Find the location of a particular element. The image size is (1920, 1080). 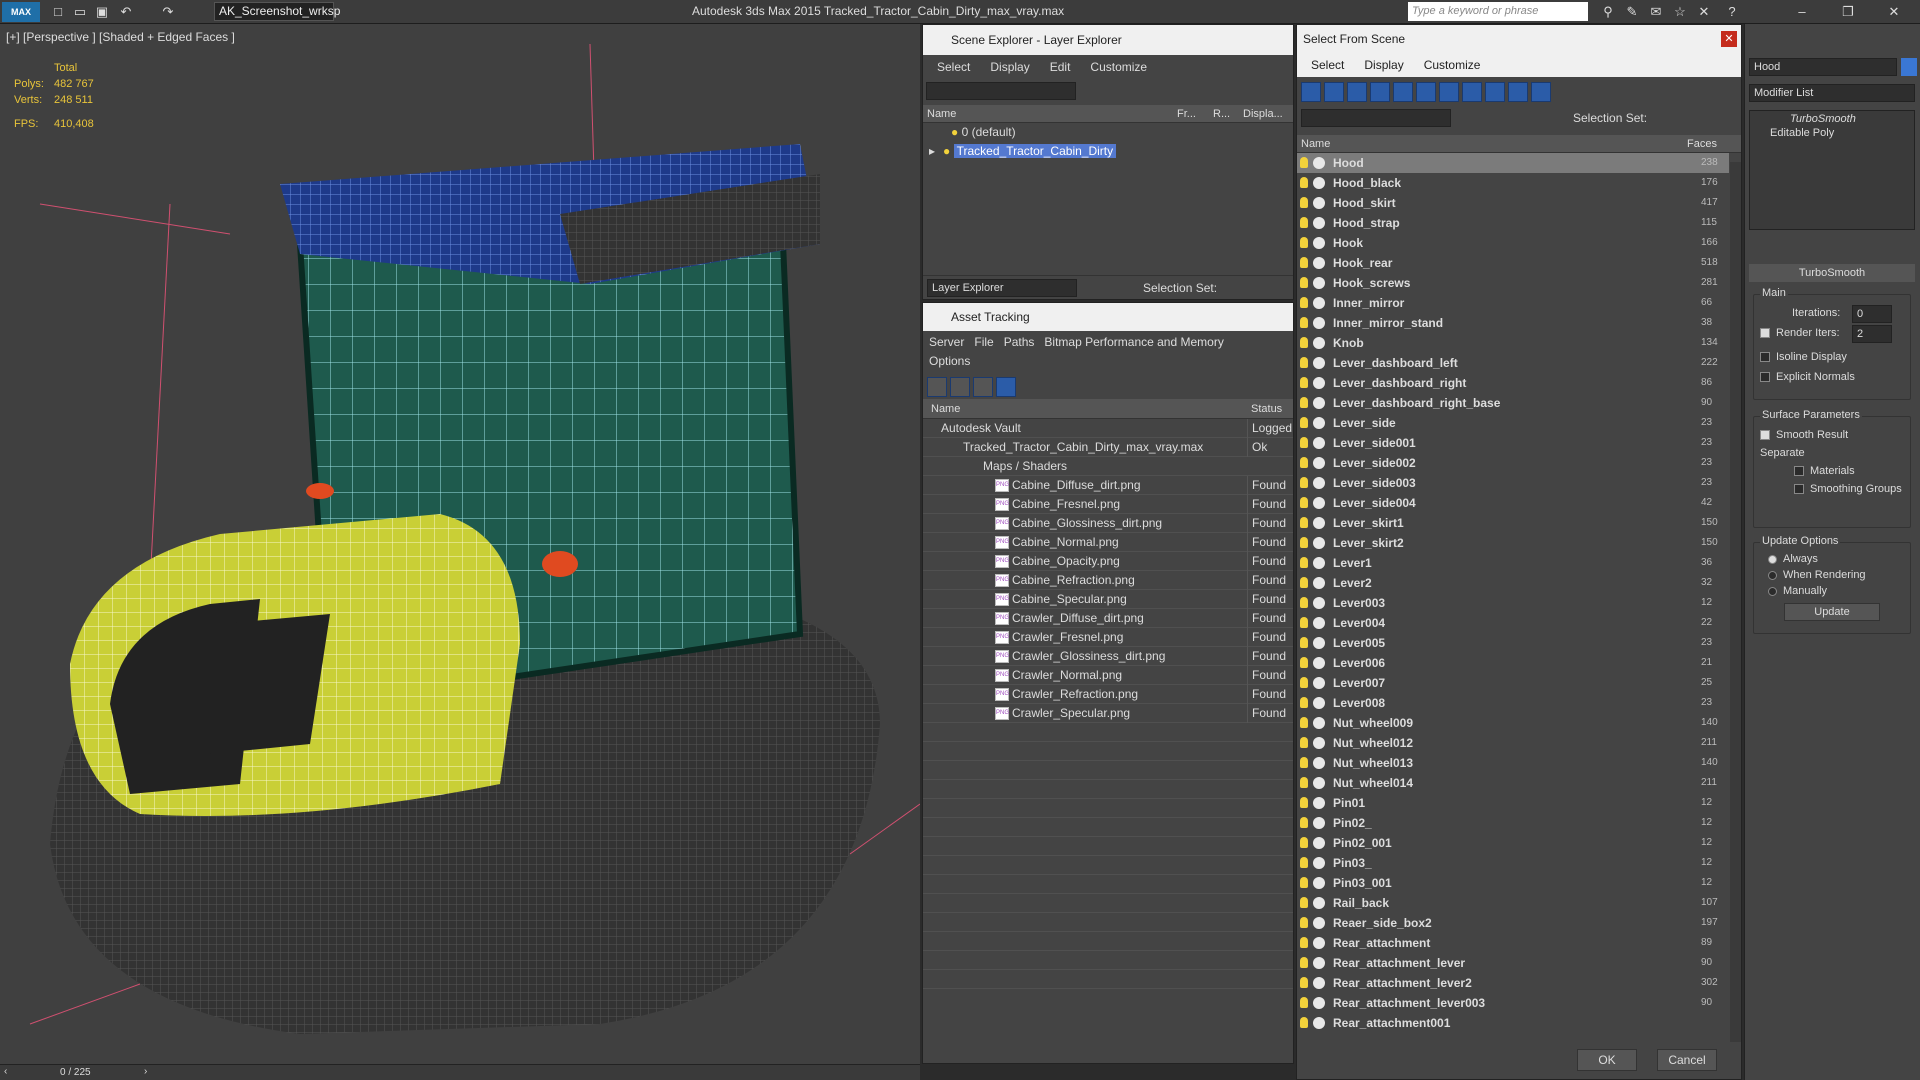

object-row: Knob 134 is located at coordinates (1513, 343).